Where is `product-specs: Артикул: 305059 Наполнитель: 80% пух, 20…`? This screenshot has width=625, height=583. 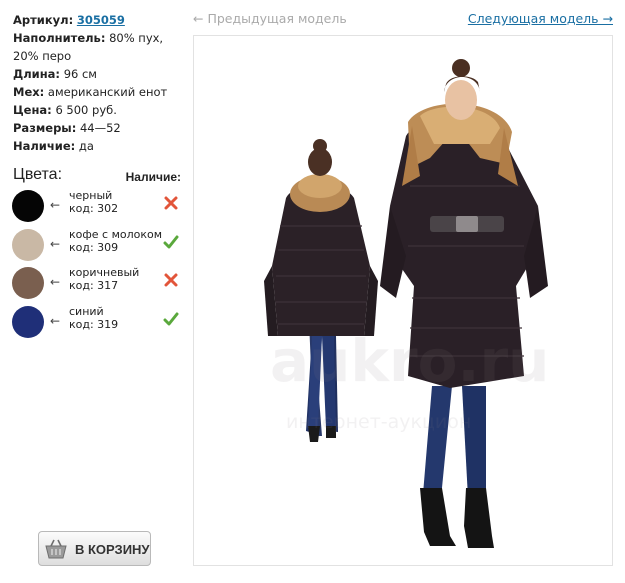
product-specs: Артикул: 305059 Наполнитель: 80% пух, 20… is located at coordinates (99, 83).